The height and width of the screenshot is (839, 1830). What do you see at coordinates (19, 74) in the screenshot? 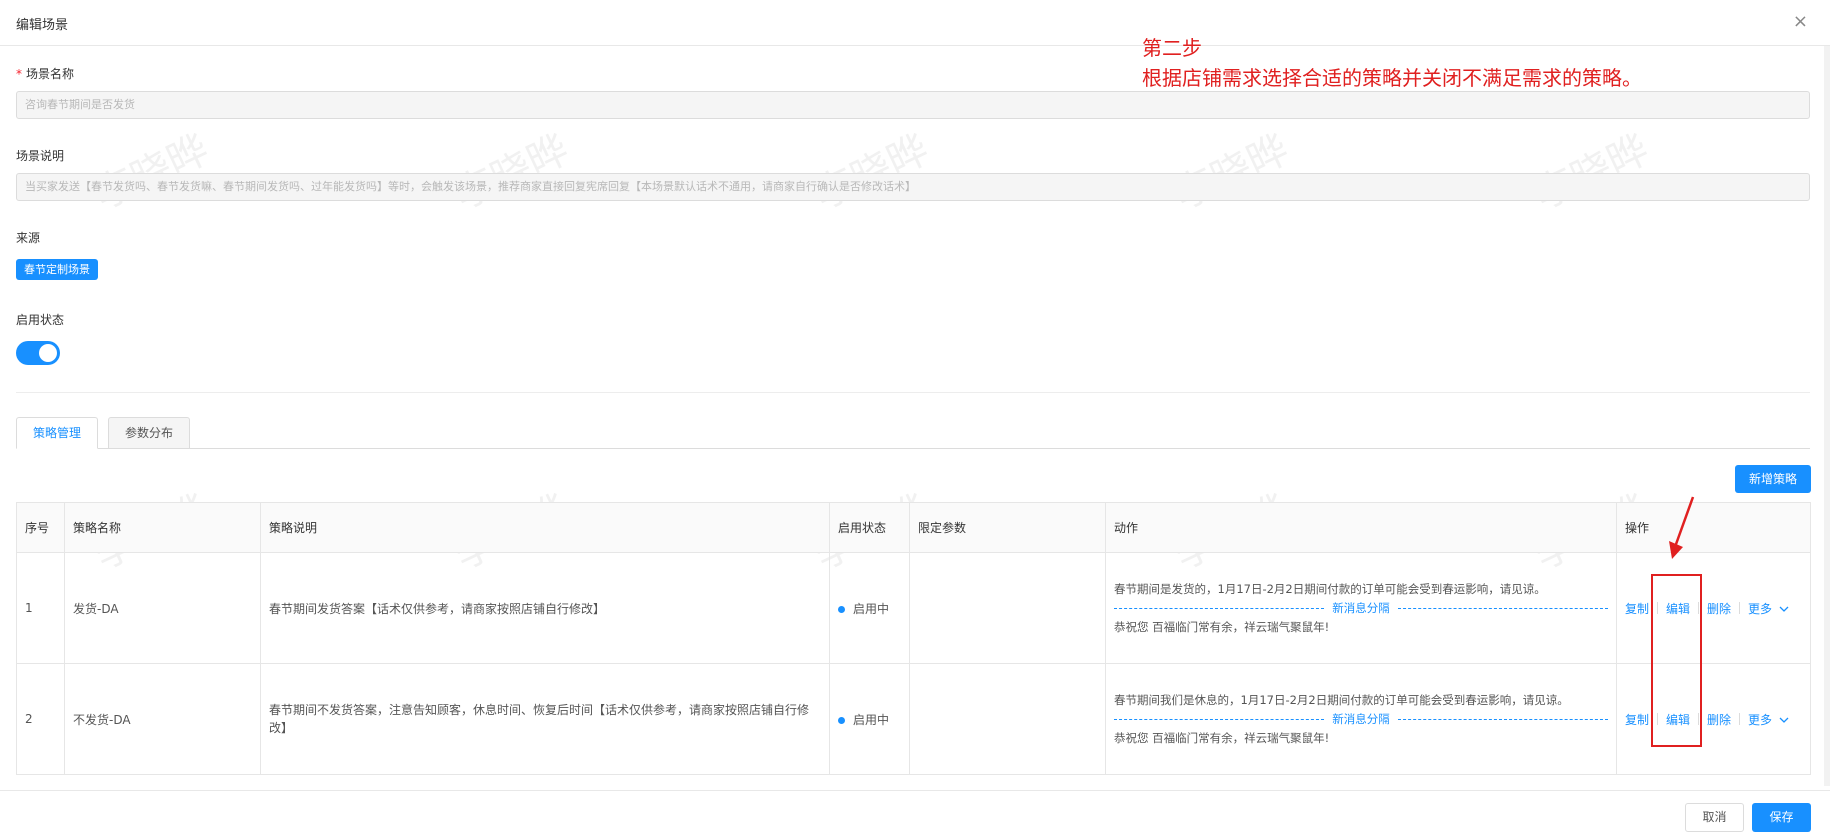
I see `required-mark: *` at bounding box center [19, 74].